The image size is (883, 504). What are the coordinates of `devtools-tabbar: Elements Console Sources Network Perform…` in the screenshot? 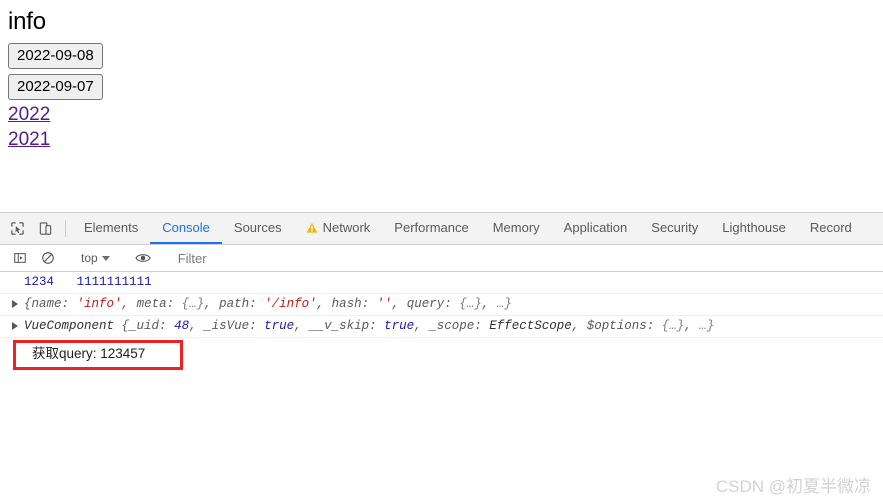 It's located at (441, 229).